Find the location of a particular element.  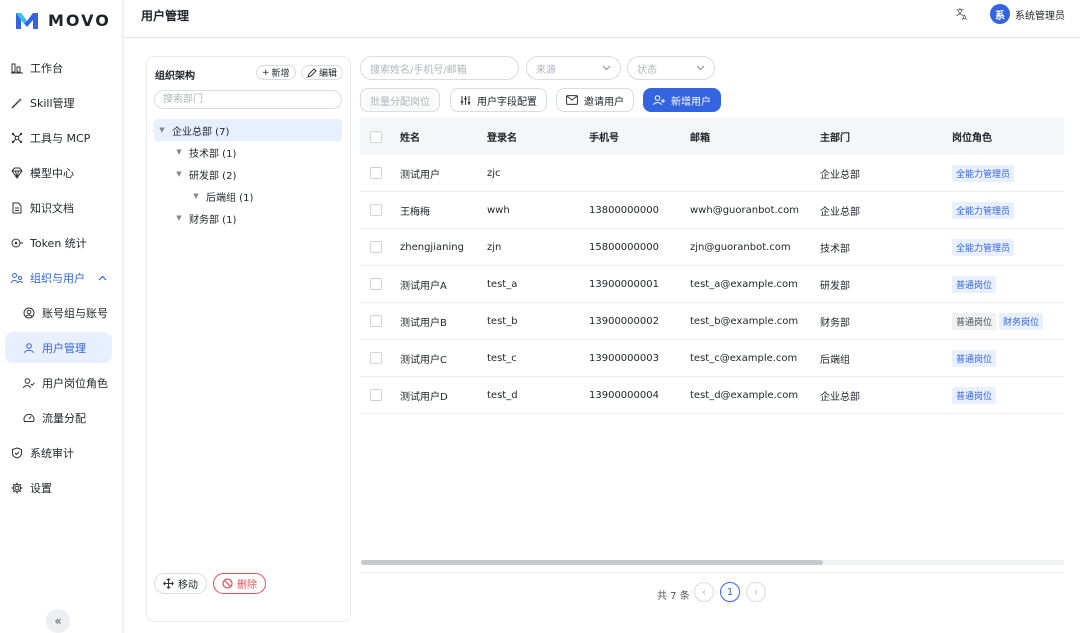

email-header: 邮箱 is located at coordinates (700, 138).